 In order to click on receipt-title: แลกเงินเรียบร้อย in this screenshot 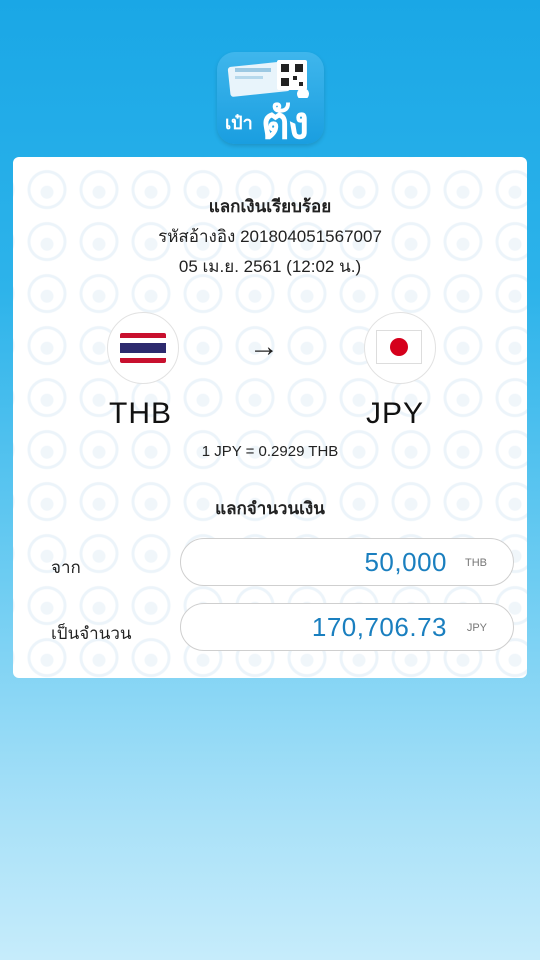, I will do `click(270, 206)`.